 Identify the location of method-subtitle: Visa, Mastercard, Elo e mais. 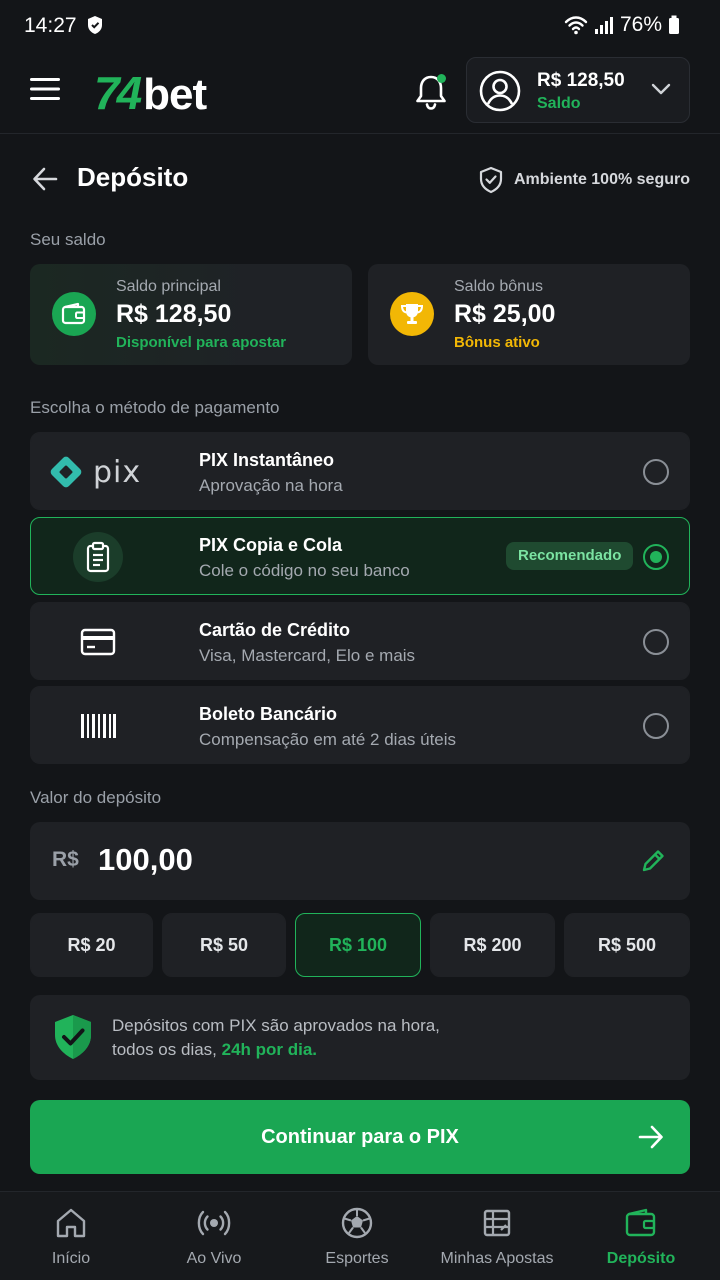
(307, 655).